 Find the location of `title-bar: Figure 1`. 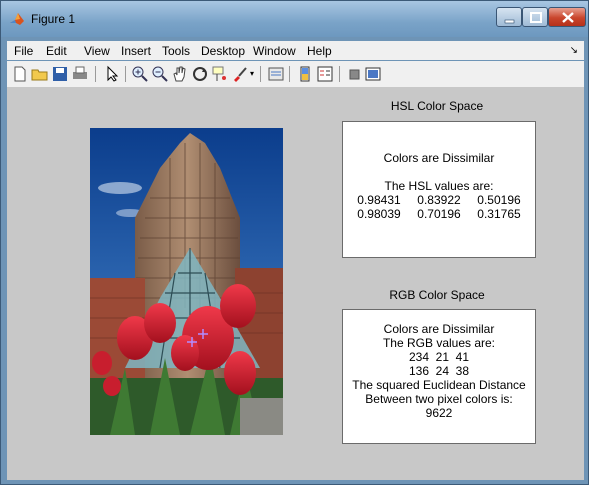

title-bar: Figure 1 is located at coordinates (294, 19).